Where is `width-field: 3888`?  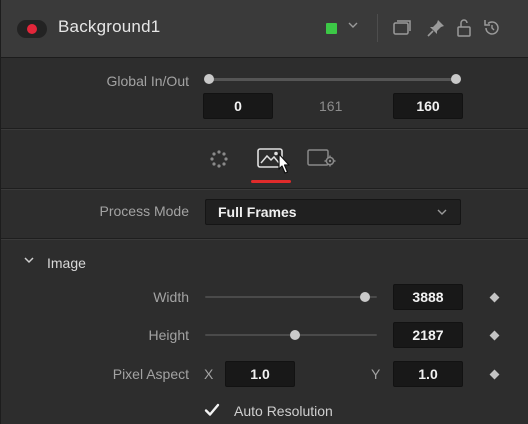
width-field: 3888 is located at coordinates (428, 297).